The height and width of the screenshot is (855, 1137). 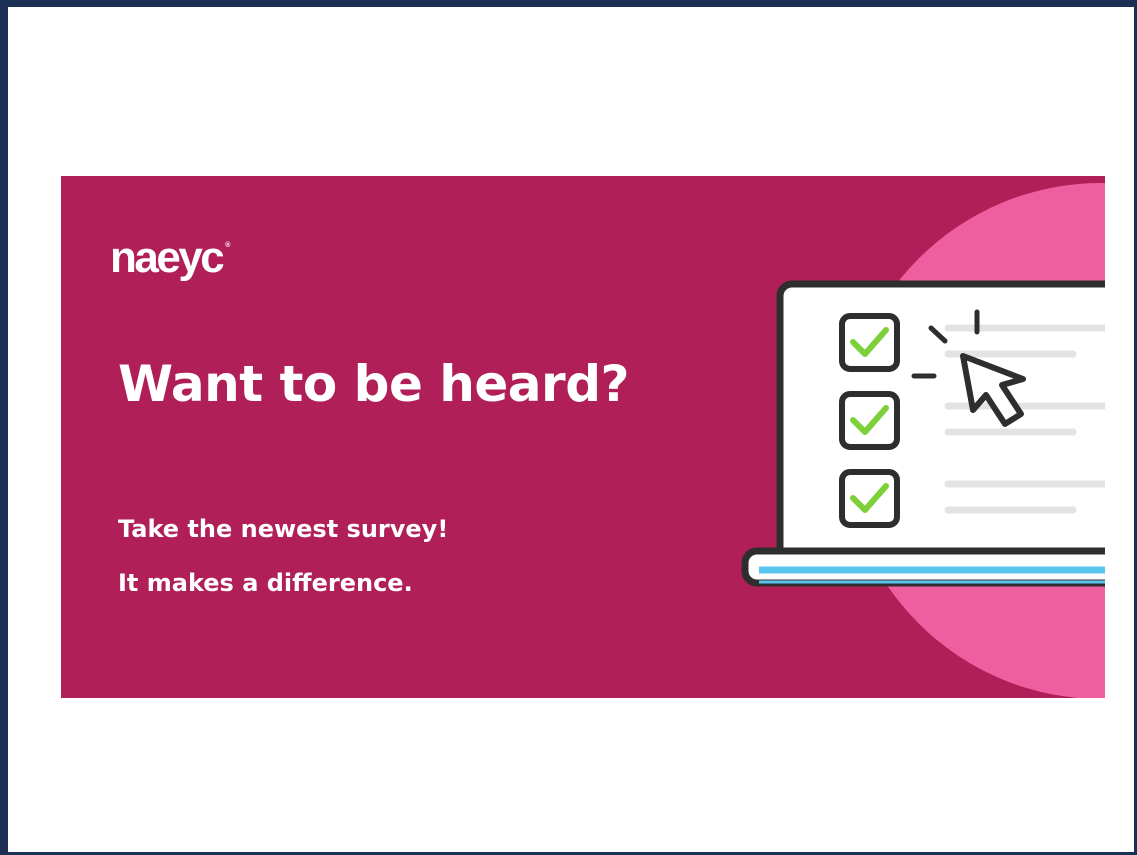 What do you see at coordinates (373, 384) in the screenshot?
I see `headline: Want to be heard?` at bounding box center [373, 384].